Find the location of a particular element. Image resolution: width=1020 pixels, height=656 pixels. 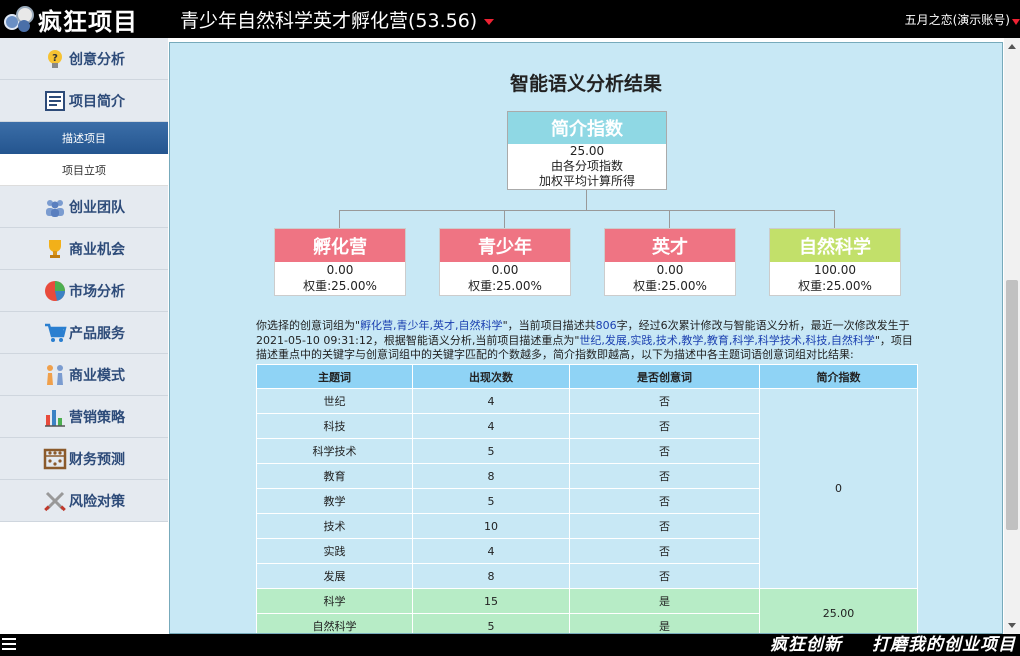

description-text: "，当前项目描述共 is located at coordinates (549, 325).